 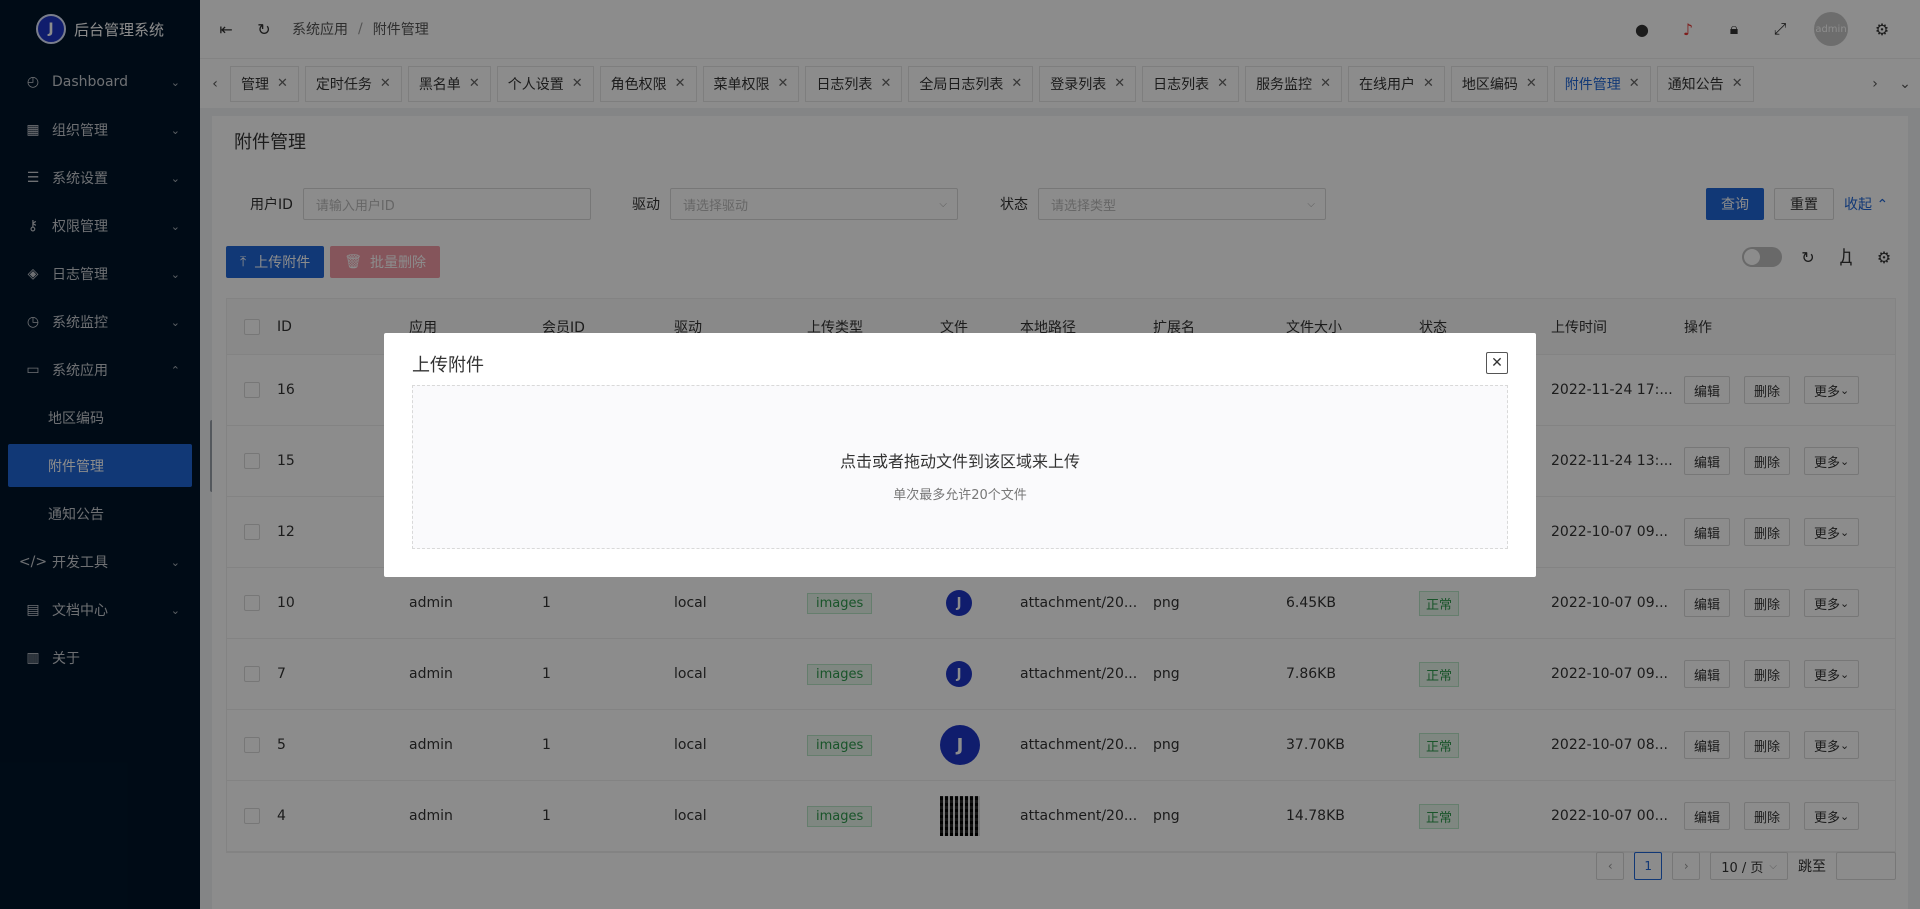 I want to click on dropzone-text: 点击或者拖动文件到该区域来上传, so click(x=959, y=461).